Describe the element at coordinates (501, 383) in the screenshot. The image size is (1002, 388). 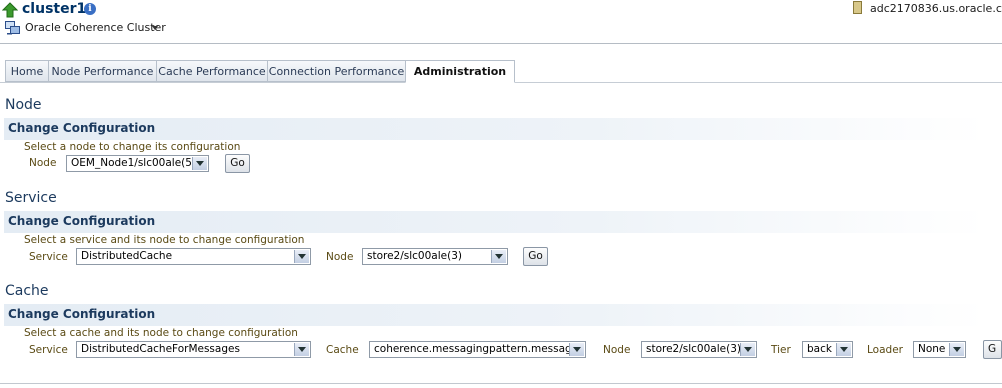
I see `footer-divider` at that location.